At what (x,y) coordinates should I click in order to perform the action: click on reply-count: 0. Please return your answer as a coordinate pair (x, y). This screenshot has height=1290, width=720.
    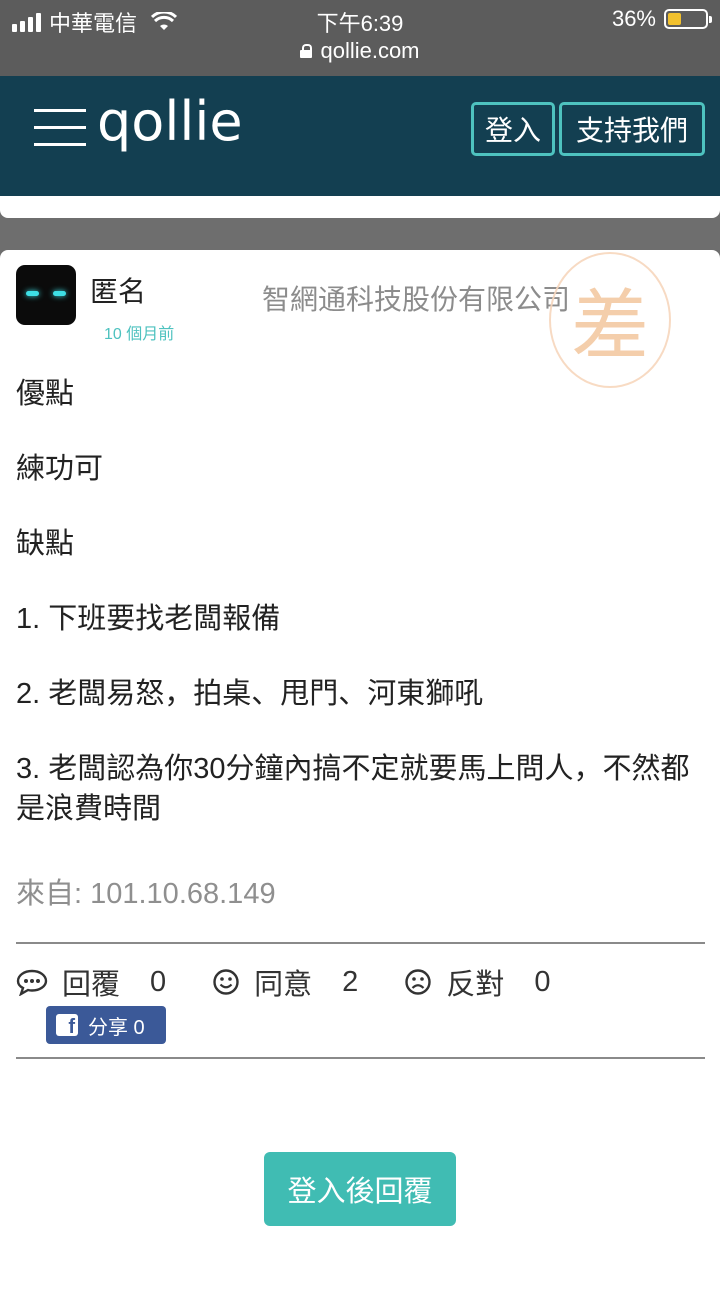
    Looking at the image, I should click on (158, 981).